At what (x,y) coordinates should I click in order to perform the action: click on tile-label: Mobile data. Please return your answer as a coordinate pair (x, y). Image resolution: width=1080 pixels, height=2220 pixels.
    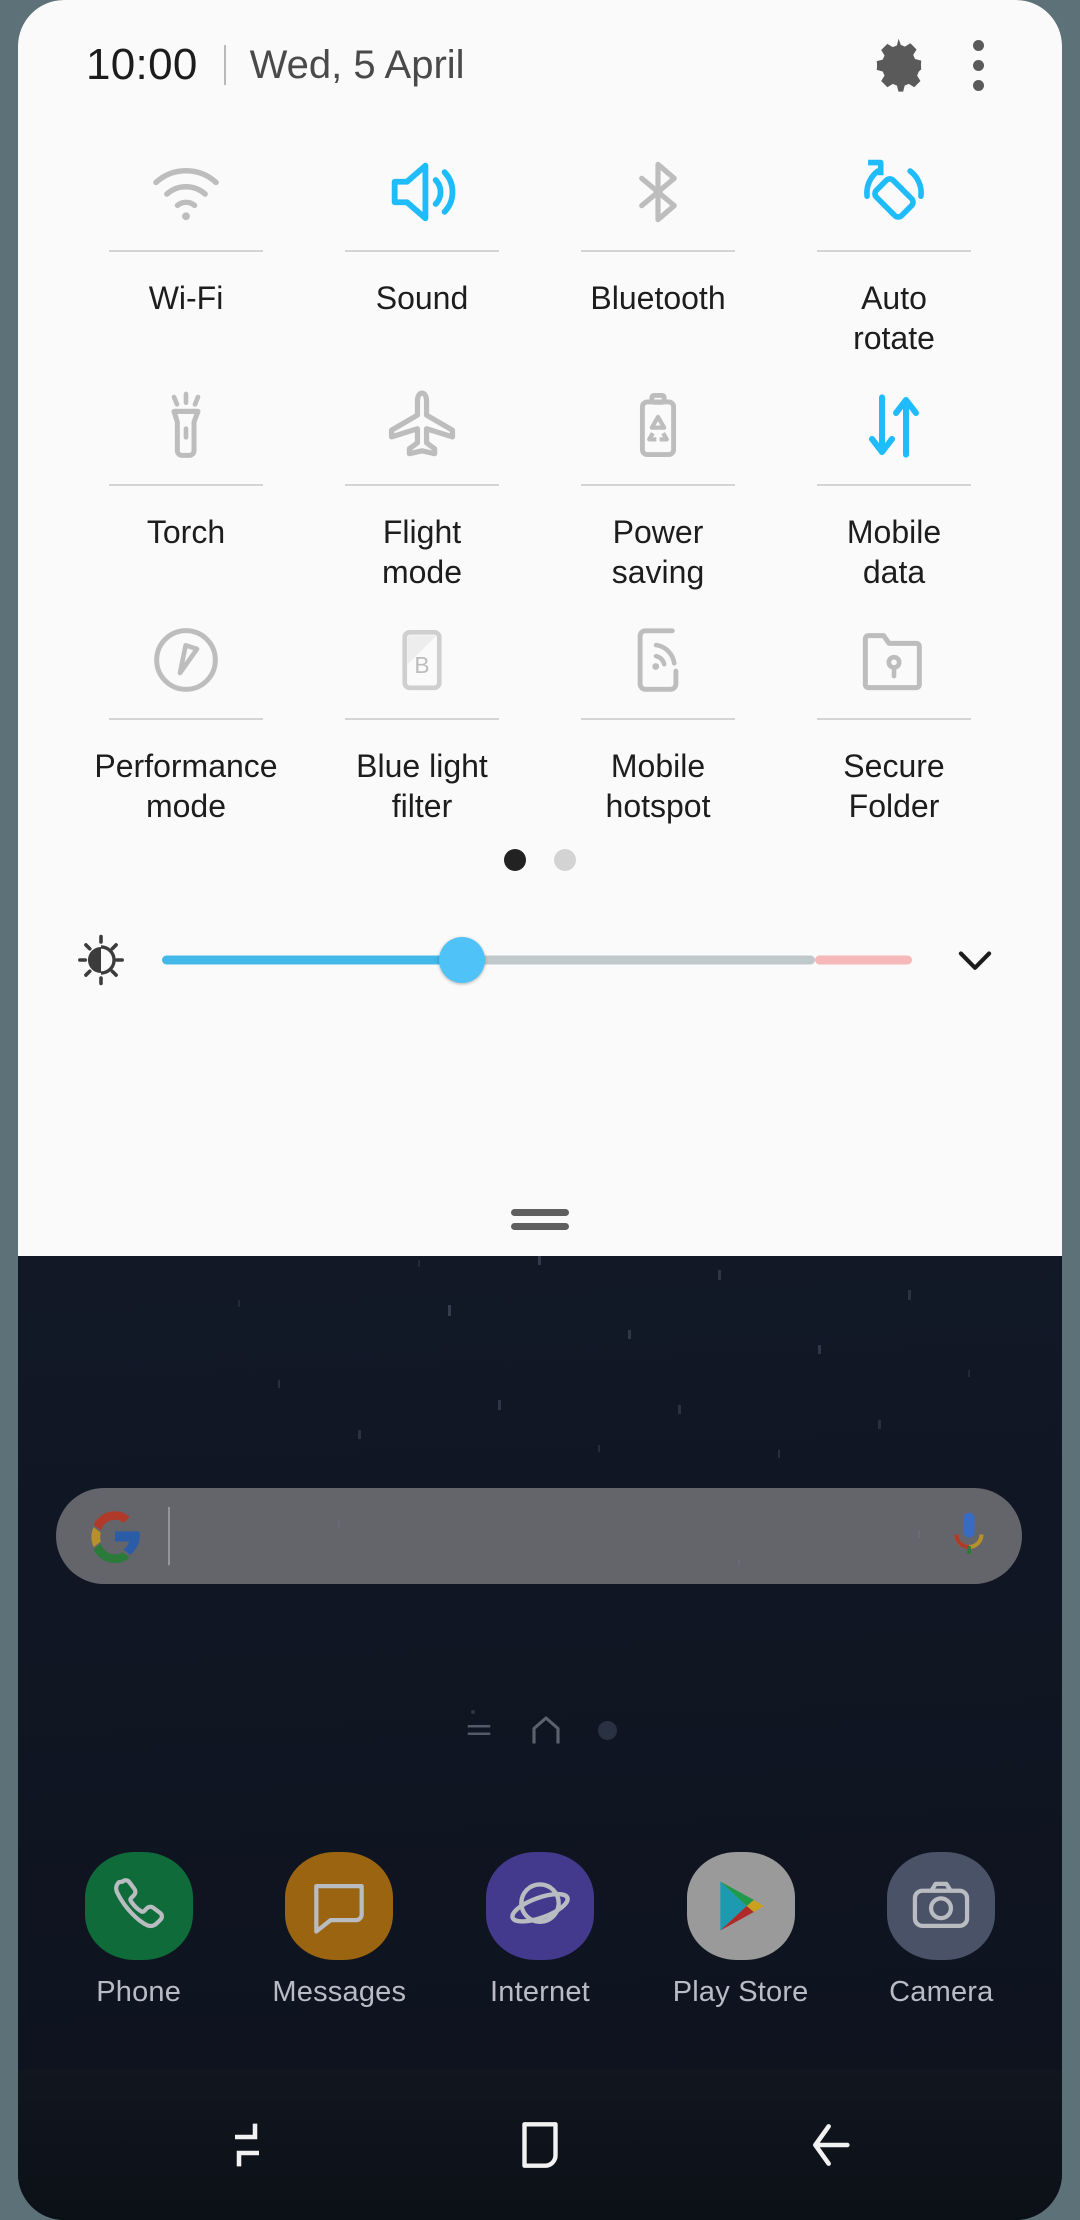
    Looking at the image, I should click on (894, 552).